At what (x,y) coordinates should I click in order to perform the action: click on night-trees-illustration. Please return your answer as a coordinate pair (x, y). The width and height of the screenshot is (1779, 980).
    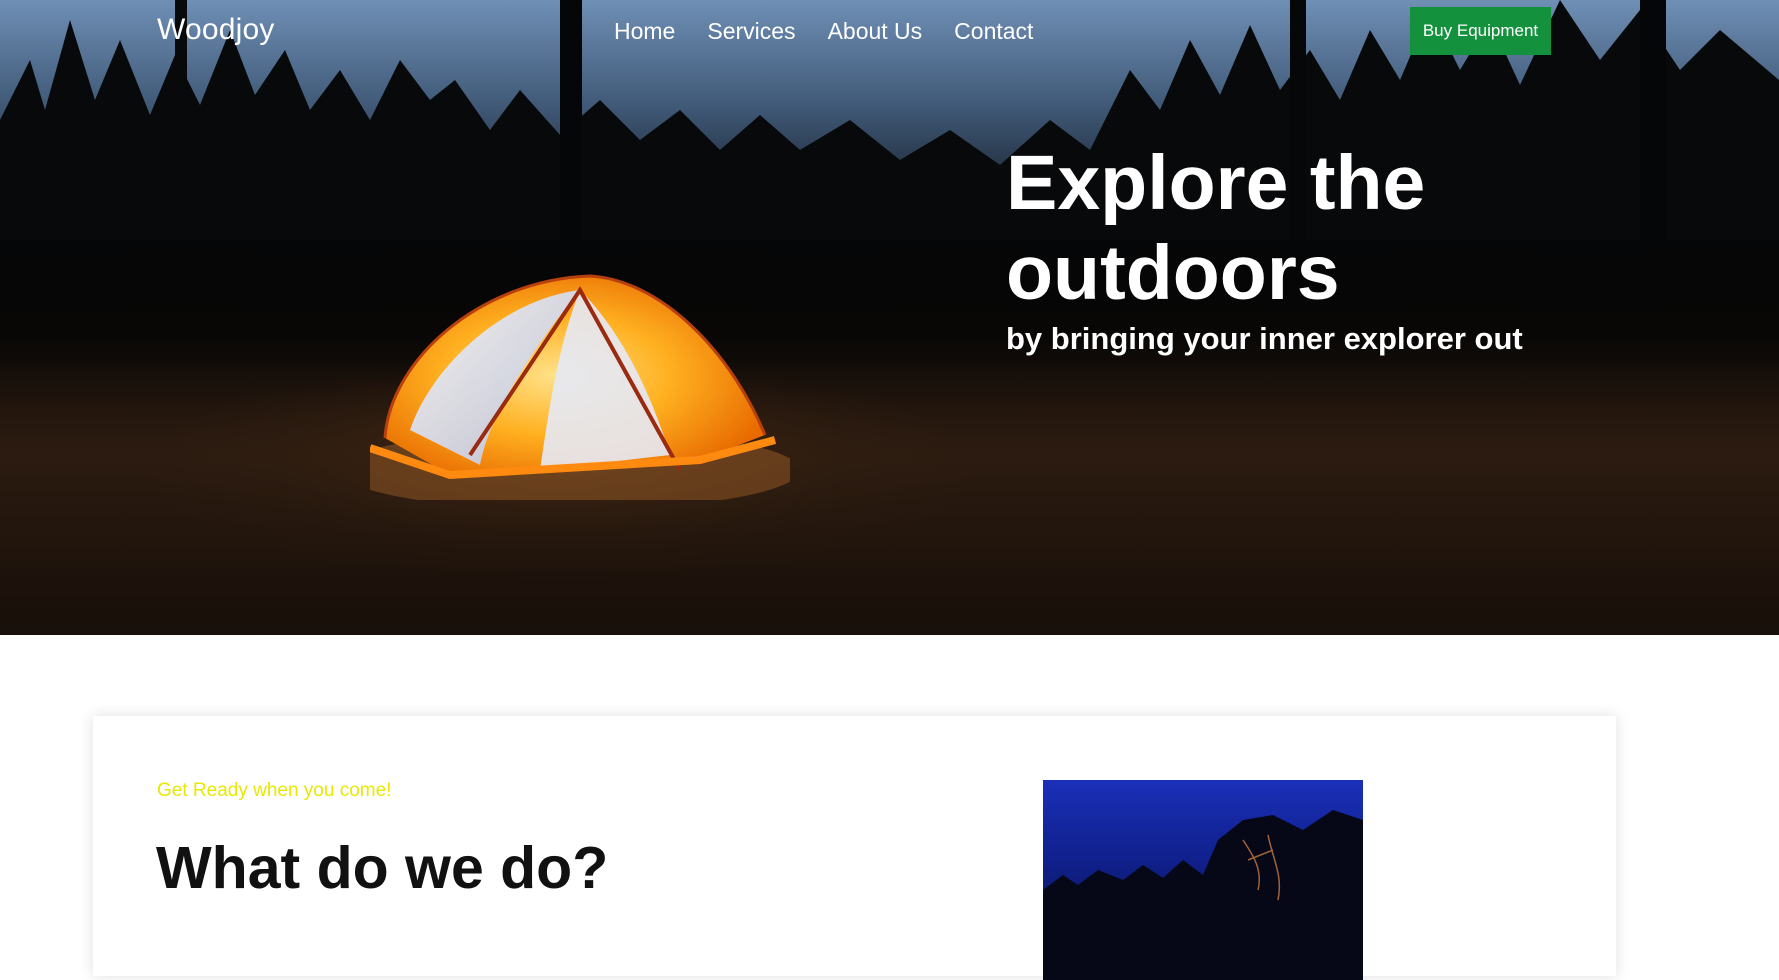
    Looking at the image, I should click on (1203, 895).